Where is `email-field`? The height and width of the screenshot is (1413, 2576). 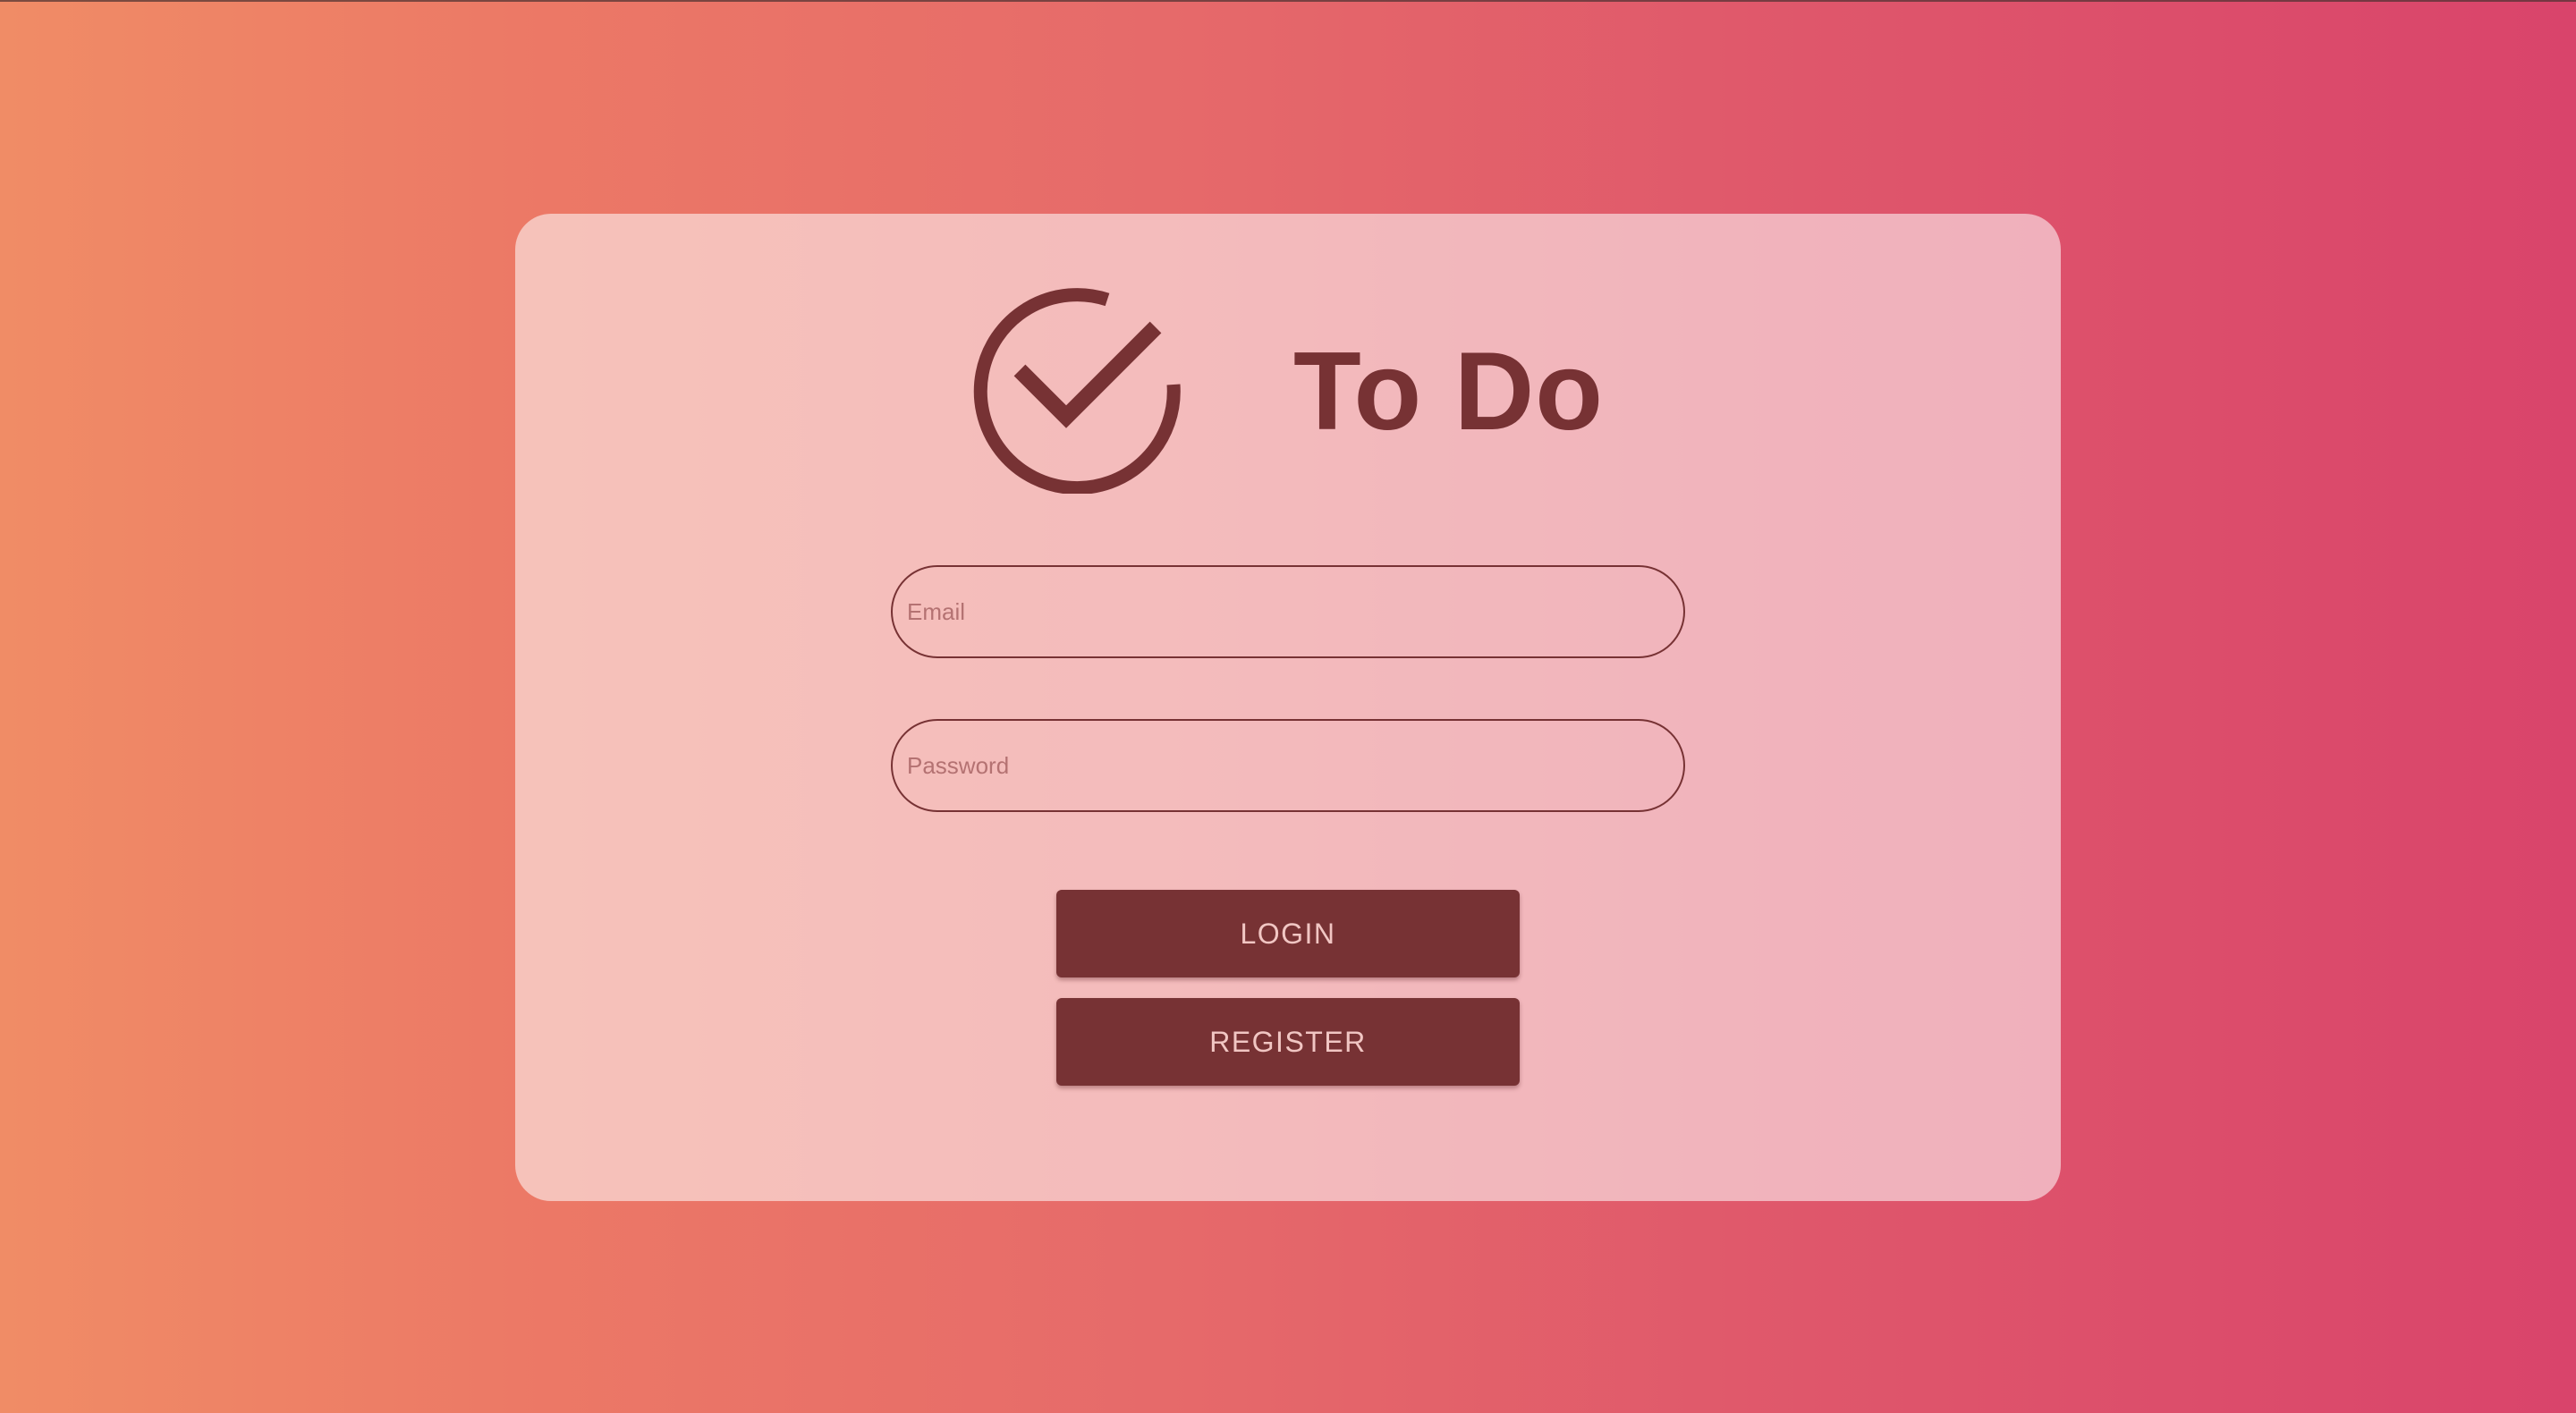
email-field is located at coordinates (1288, 611).